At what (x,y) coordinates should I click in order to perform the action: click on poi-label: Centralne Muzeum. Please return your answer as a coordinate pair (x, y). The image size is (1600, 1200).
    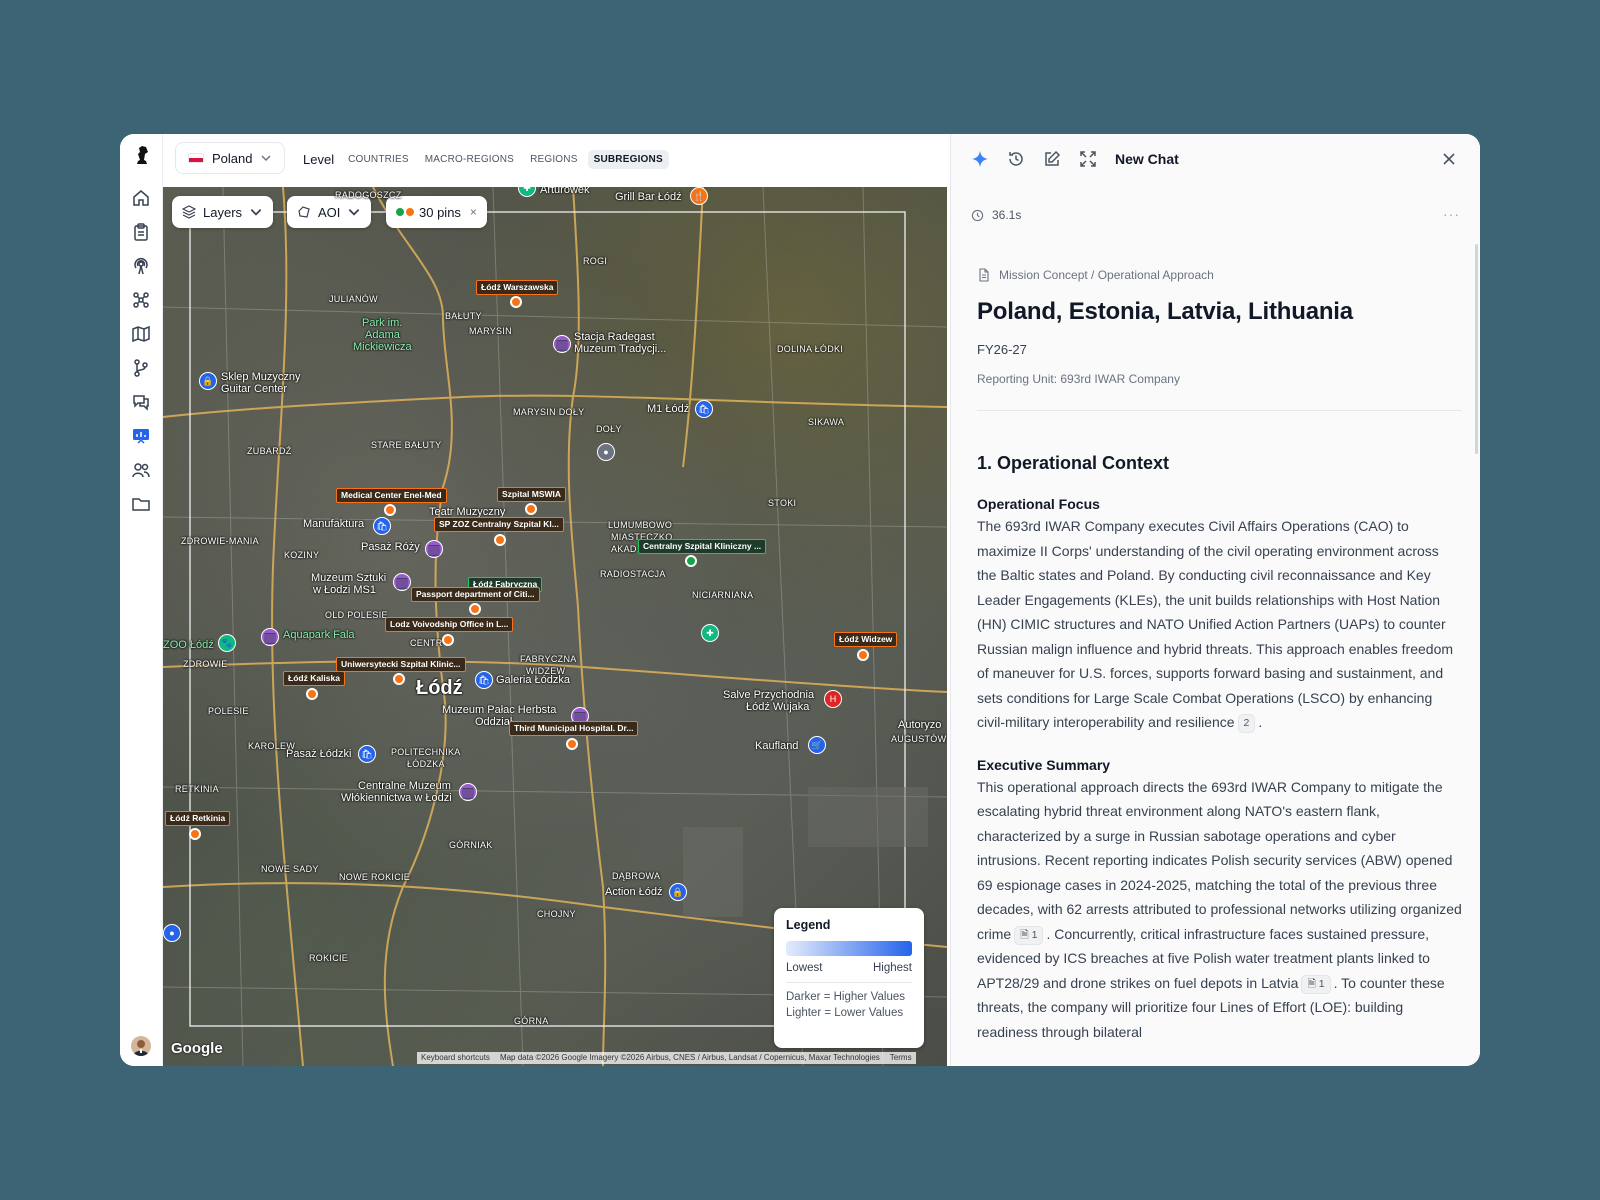
    Looking at the image, I should click on (404, 786).